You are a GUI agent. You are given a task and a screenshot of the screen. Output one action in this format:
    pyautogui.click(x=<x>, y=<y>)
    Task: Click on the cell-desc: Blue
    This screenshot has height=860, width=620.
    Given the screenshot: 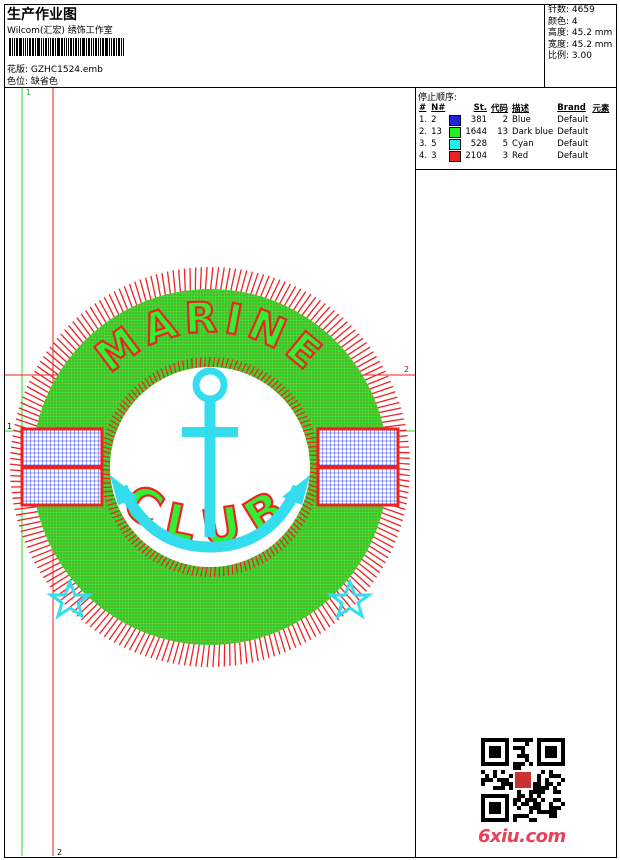 What is the action you would take?
    pyautogui.click(x=521, y=120)
    